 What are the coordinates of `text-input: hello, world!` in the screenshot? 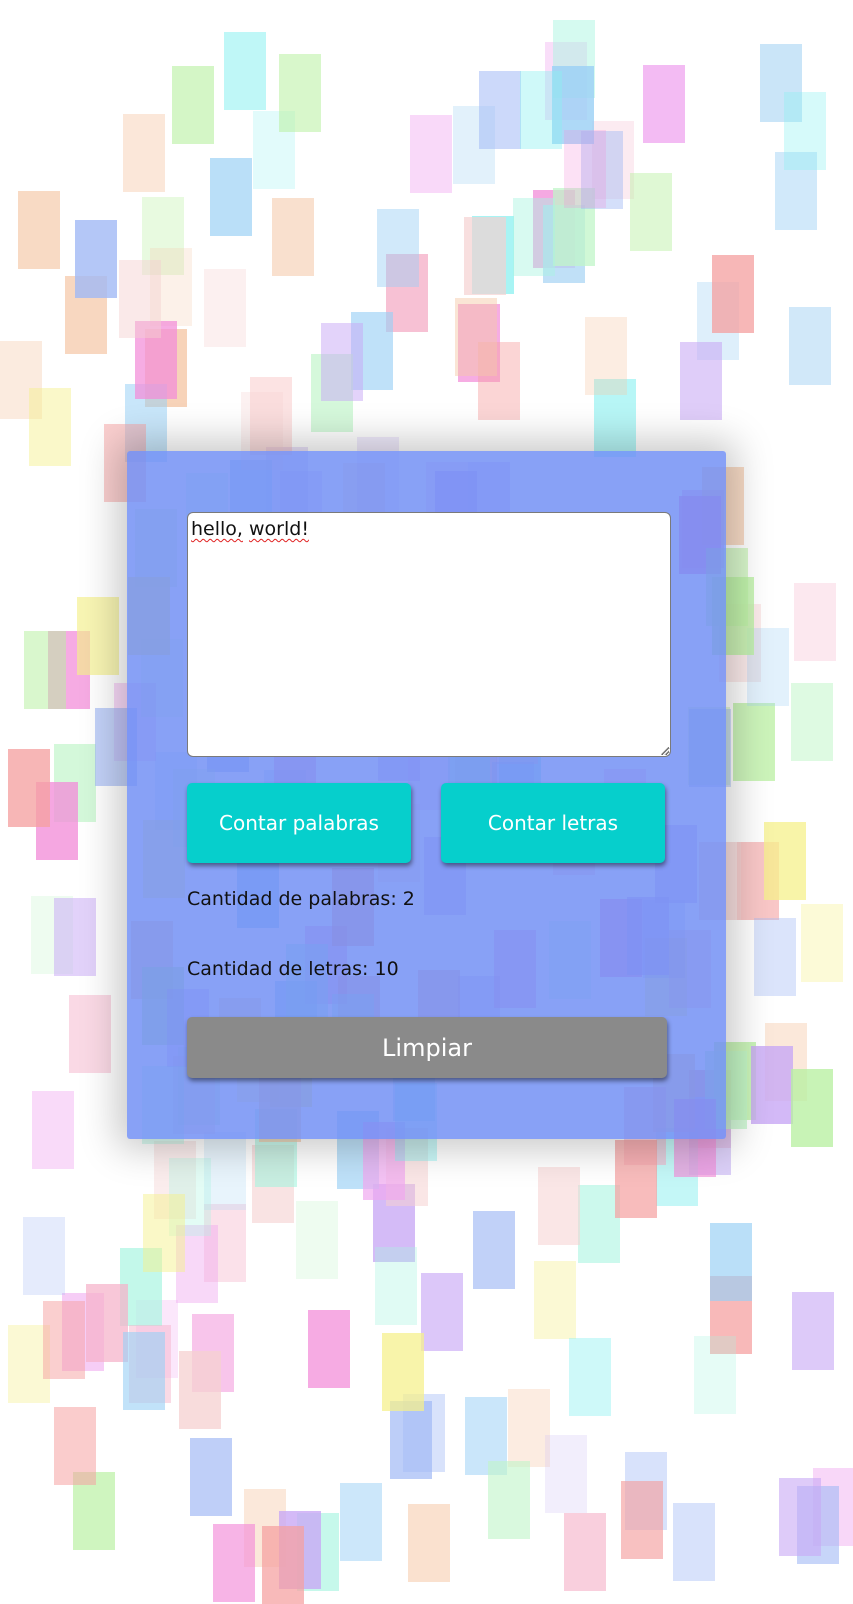 It's located at (429, 634).